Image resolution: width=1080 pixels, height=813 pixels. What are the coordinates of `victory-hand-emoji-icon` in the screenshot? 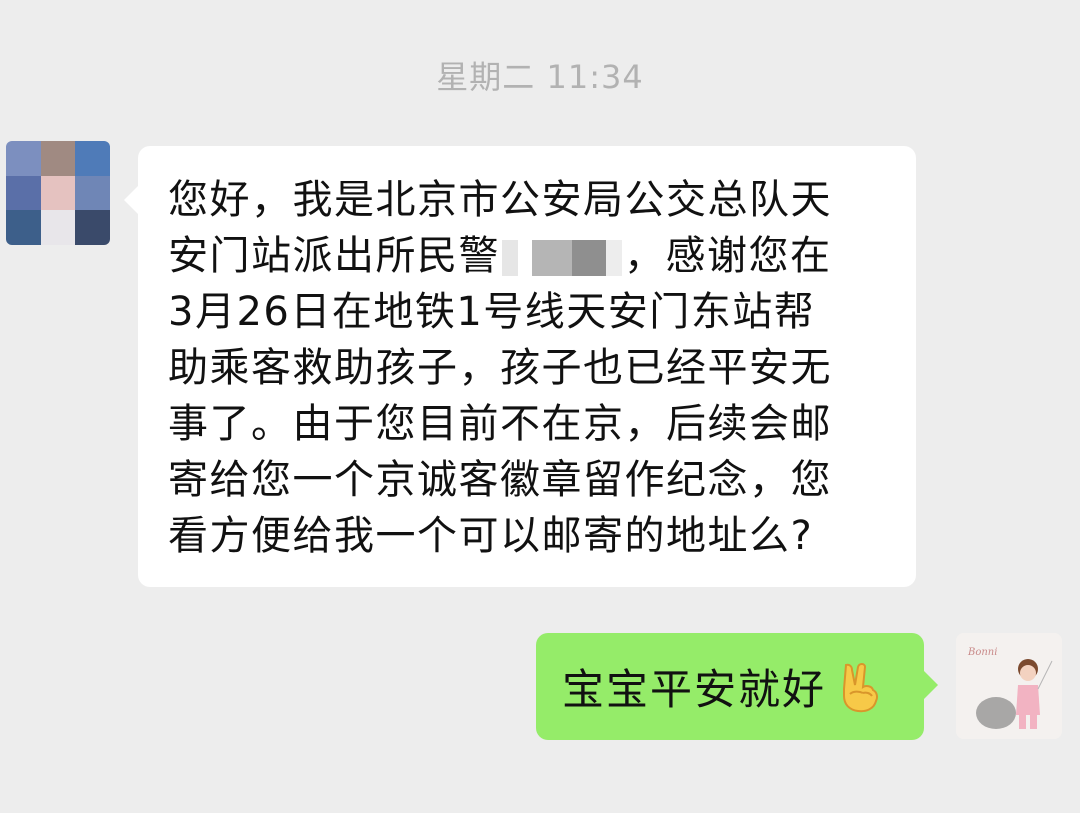 It's located at (859, 687).